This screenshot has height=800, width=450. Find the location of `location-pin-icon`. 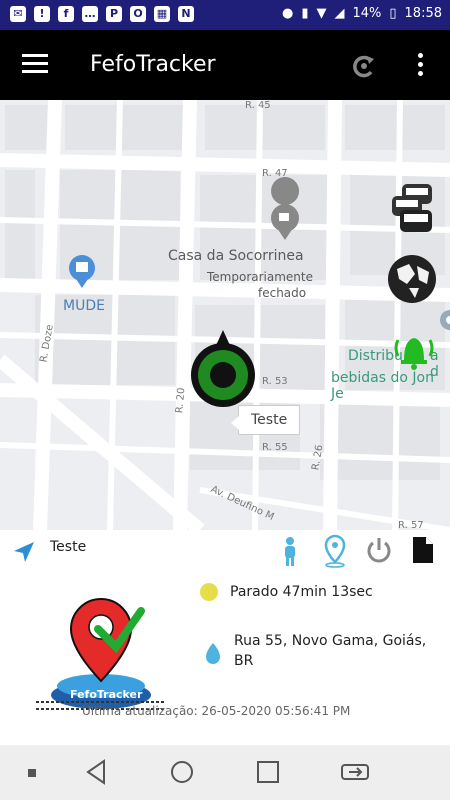

location-pin-icon is located at coordinates (445, 320).